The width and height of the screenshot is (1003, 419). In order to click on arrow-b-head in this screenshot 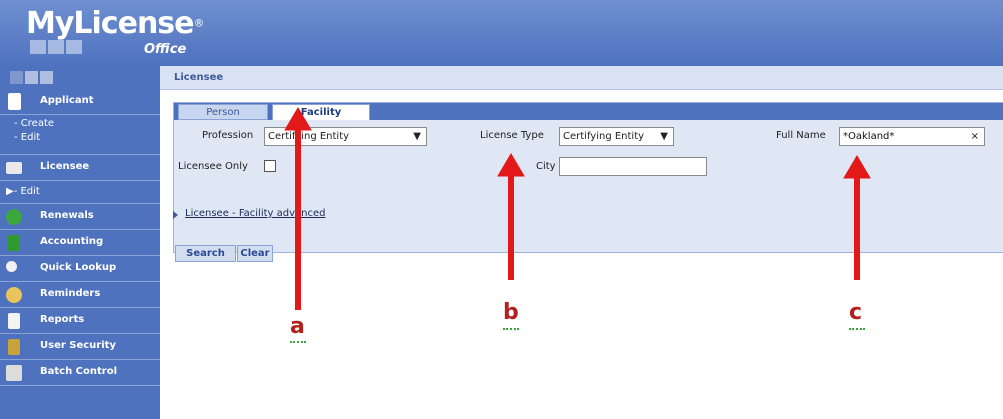, I will do `click(511, 165)`.